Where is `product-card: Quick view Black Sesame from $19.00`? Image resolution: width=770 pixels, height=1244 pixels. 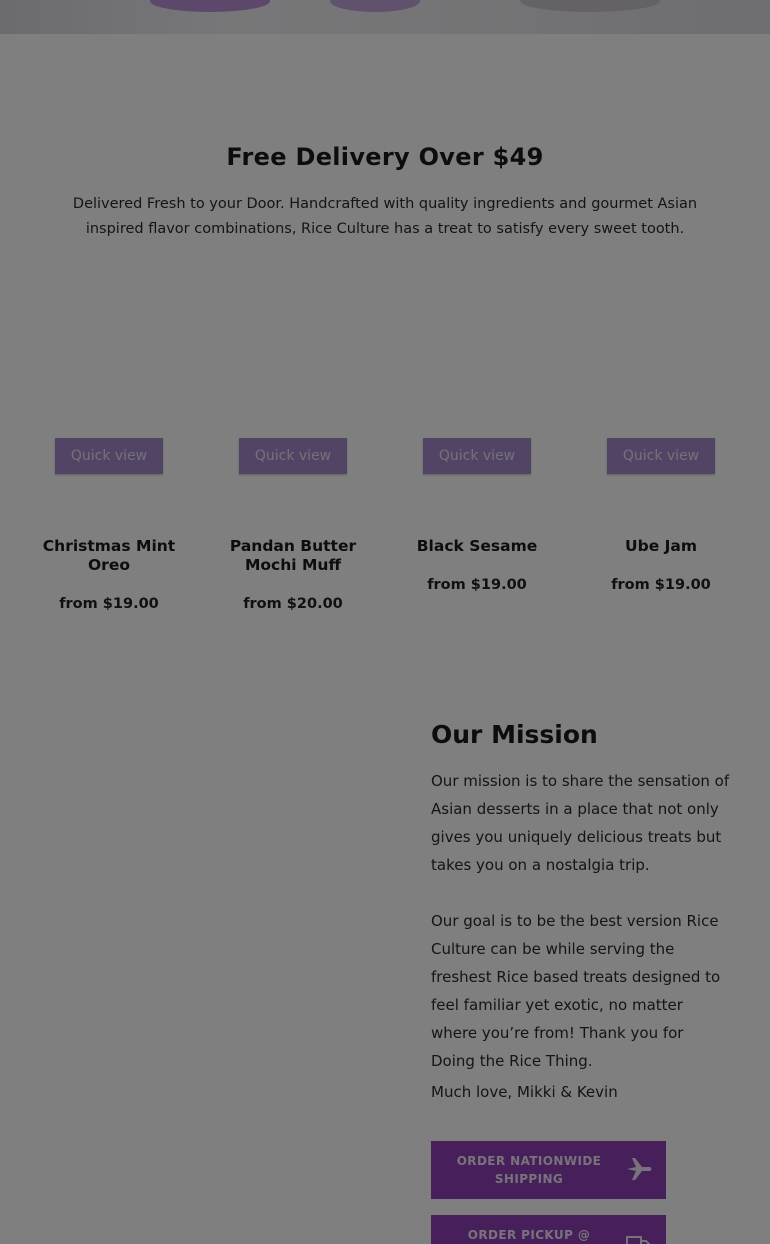
product-card: Quick view Black Sesame from $19.00 is located at coordinates (477, 515).